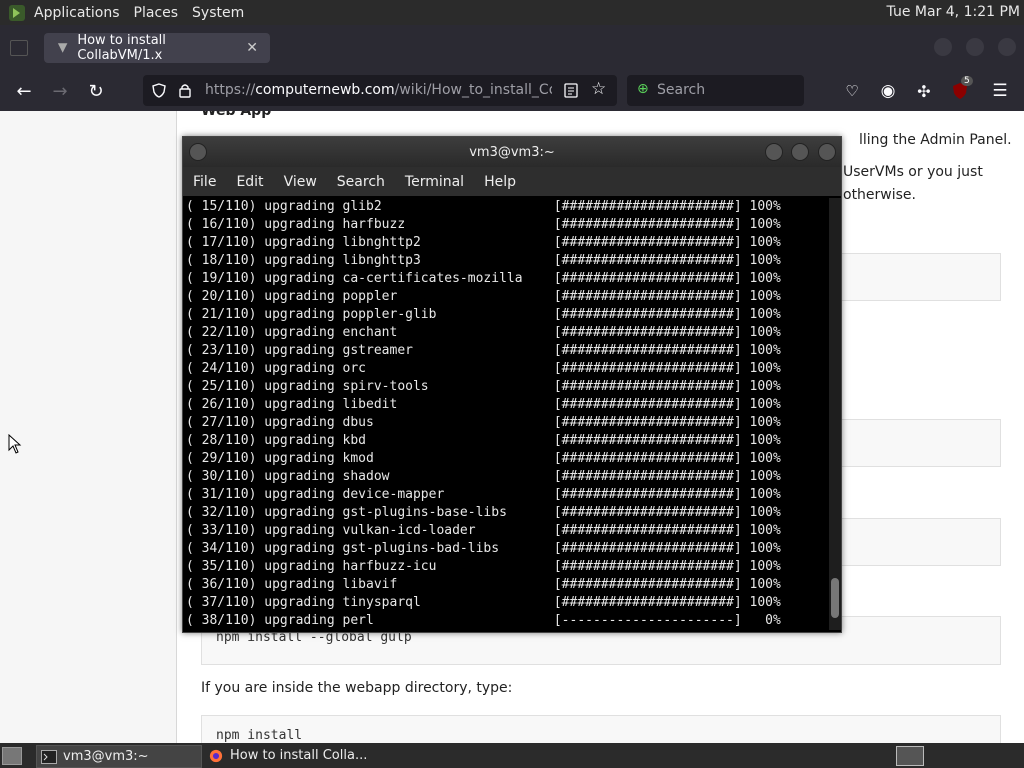 Image resolution: width=1024 pixels, height=768 pixels. I want to click on tab-how-to-install: How to install CollabVM/1.x ✕, so click(157, 48).